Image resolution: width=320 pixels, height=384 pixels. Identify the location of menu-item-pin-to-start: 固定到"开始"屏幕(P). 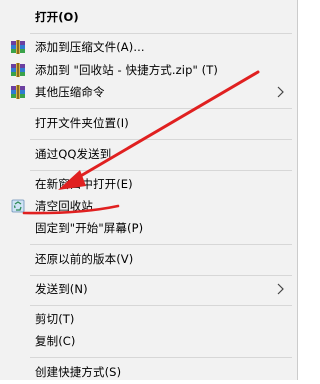
(148, 228).